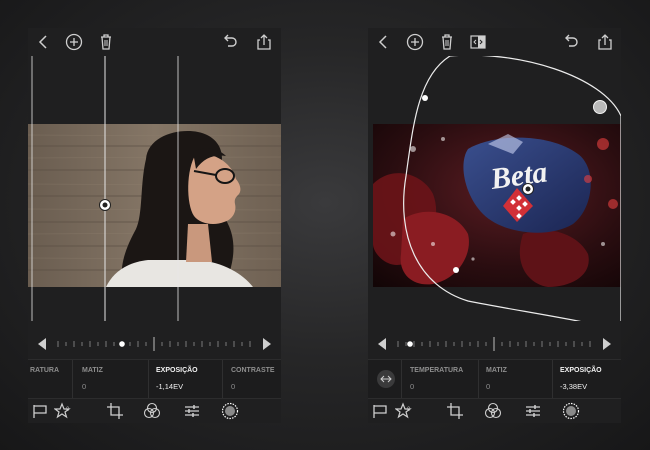 The width and height of the screenshot is (650, 450). What do you see at coordinates (437, 370) in the screenshot?
I see `param-label: TEMPERATURA` at bounding box center [437, 370].